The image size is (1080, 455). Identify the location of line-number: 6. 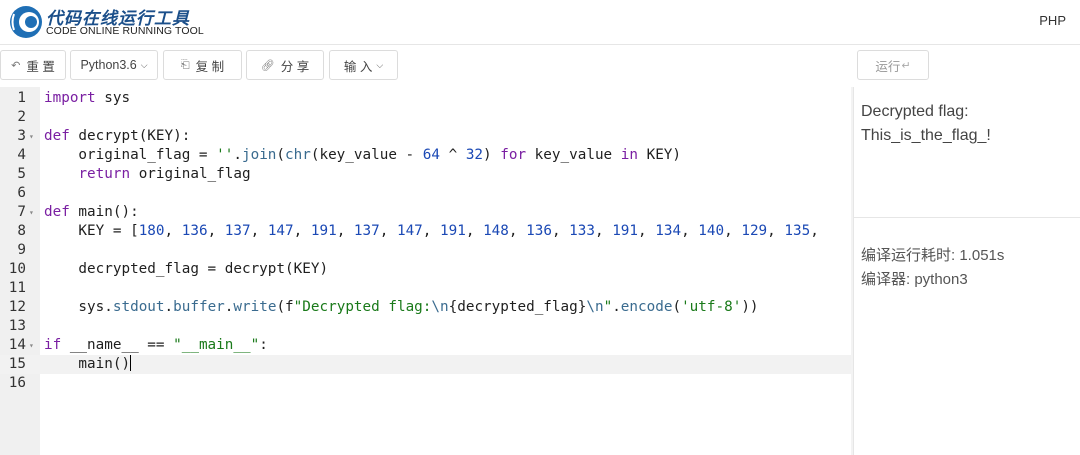
(21, 193).